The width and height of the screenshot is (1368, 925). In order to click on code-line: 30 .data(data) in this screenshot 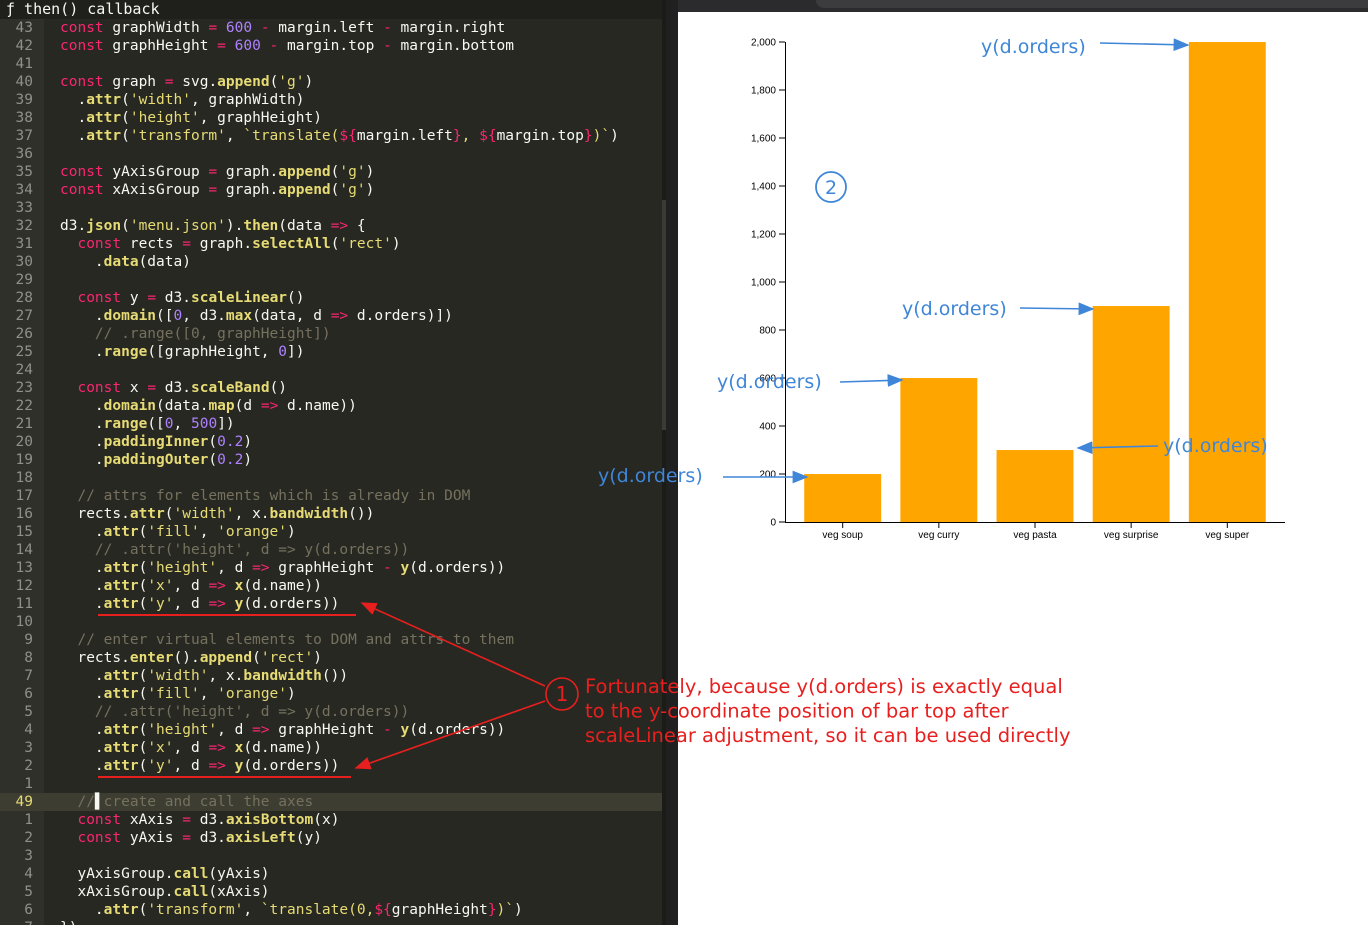, I will do `click(331, 262)`.